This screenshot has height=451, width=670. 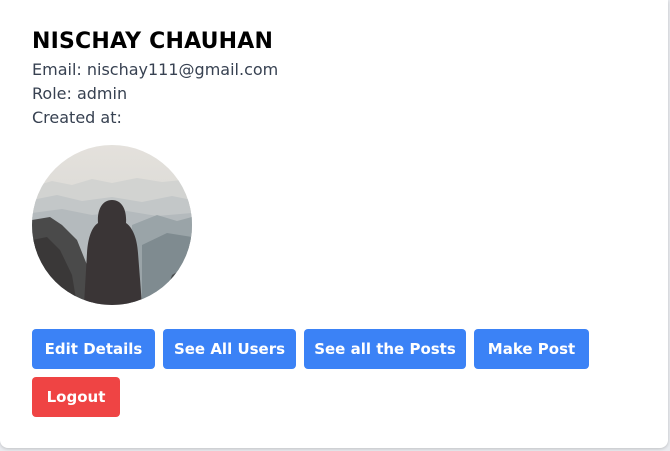 What do you see at coordinates (80, 93) in the screenshot?
I see `user-role: Role: admin` at bounding box center [80, 93].